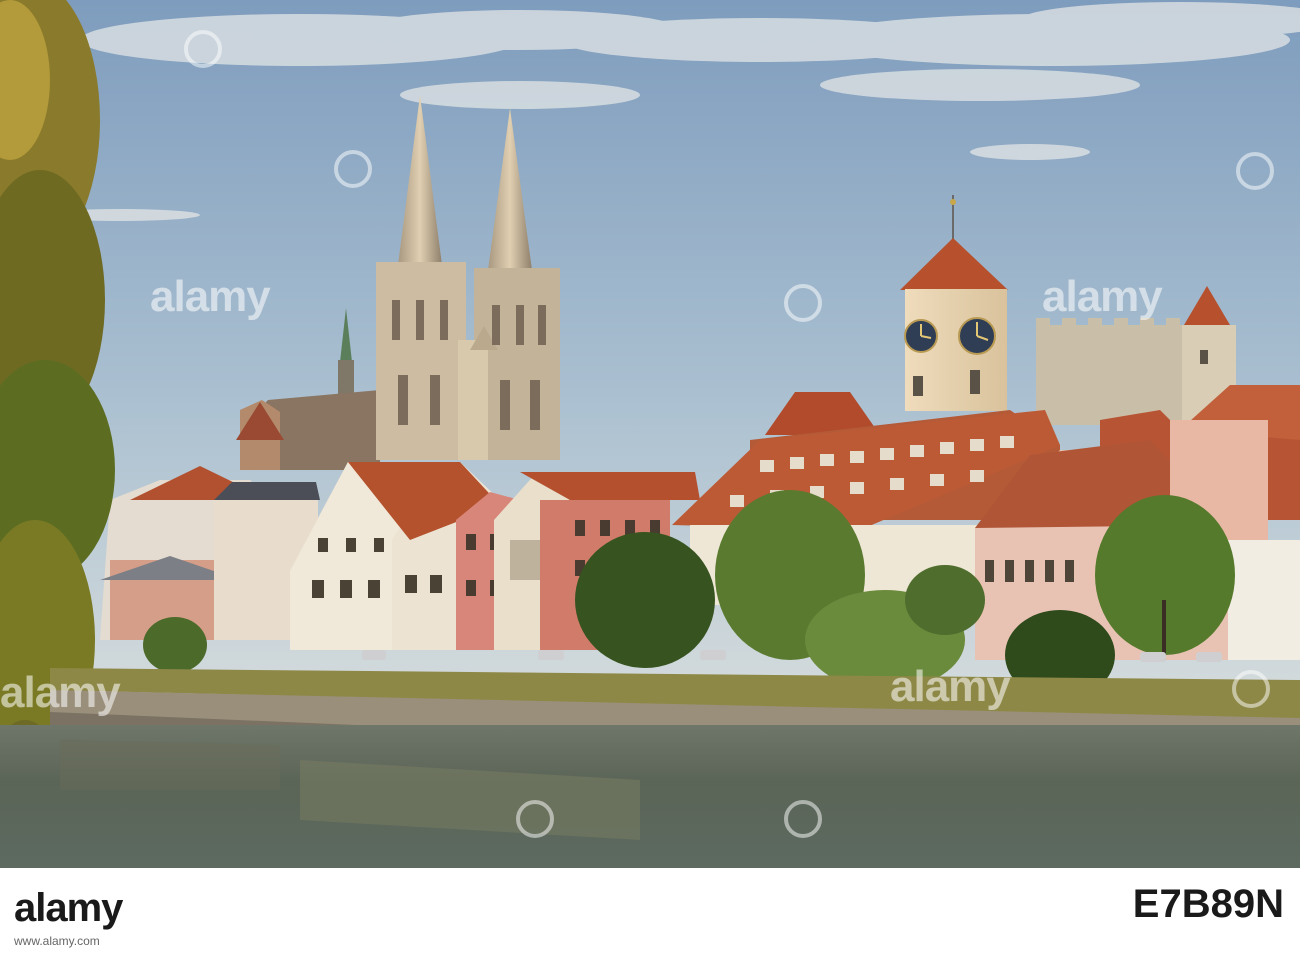 Image resolution: width=1300 pixels, height=956 pixels. What do you see at coordinates (650, 912) in the screenshot?
I see `footer-bar: alamy www.alamy.com E7B89N` at bounding box center [650, 912].